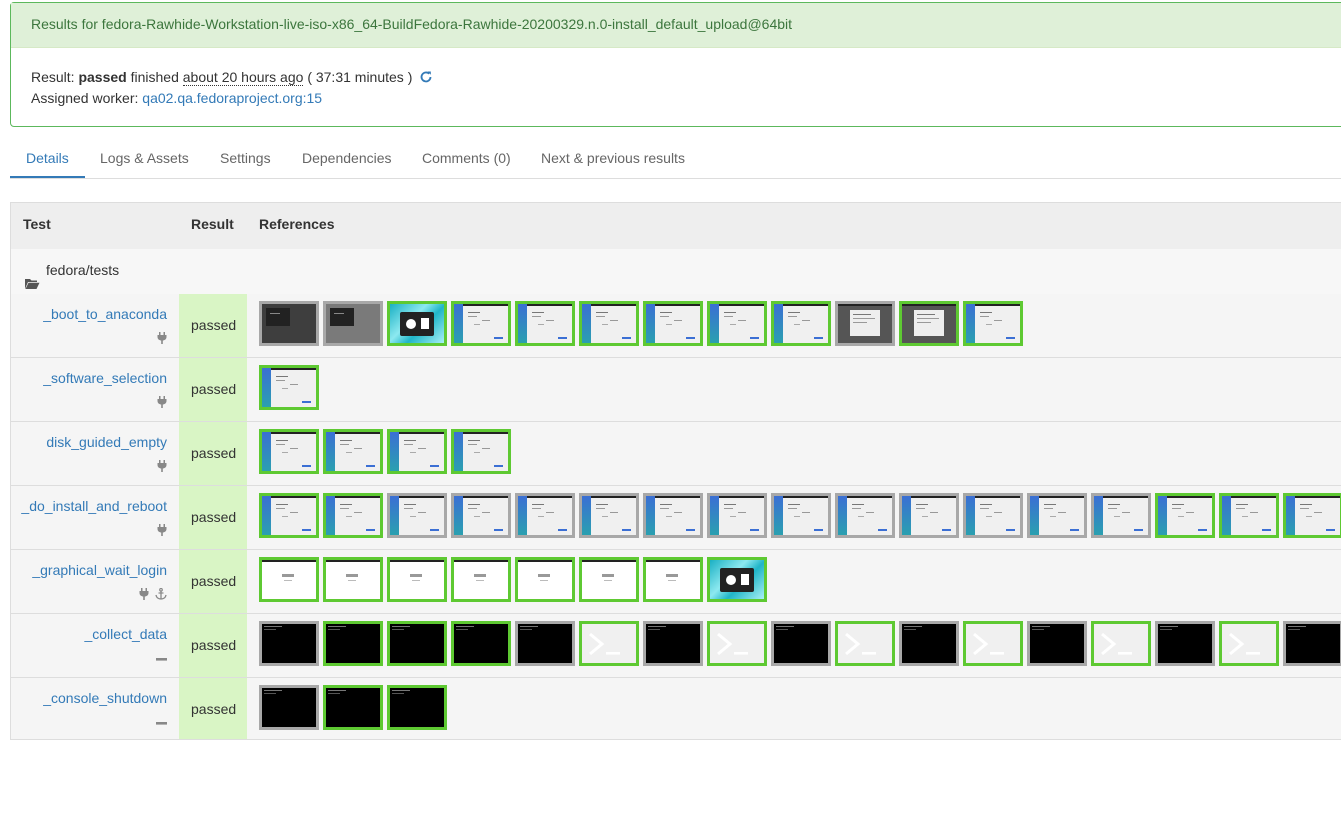 Image resolution: width=1341 pixels, height=818 pixels. What do you see at coordinates (676, 272) in the screenshot?
I see `group-row: fedora/tests` at bounding box center [676, 272].